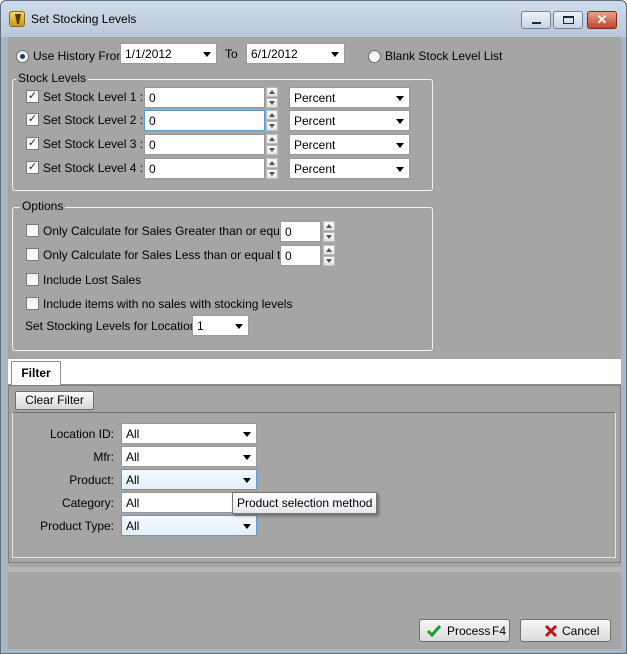 The height and width of the screenshot is (654, 627). What do you see at coordinates (305, 503) in the screenshot?
I see `product-selection-tooltip: Product selection method` at bounding box center [305, 503].